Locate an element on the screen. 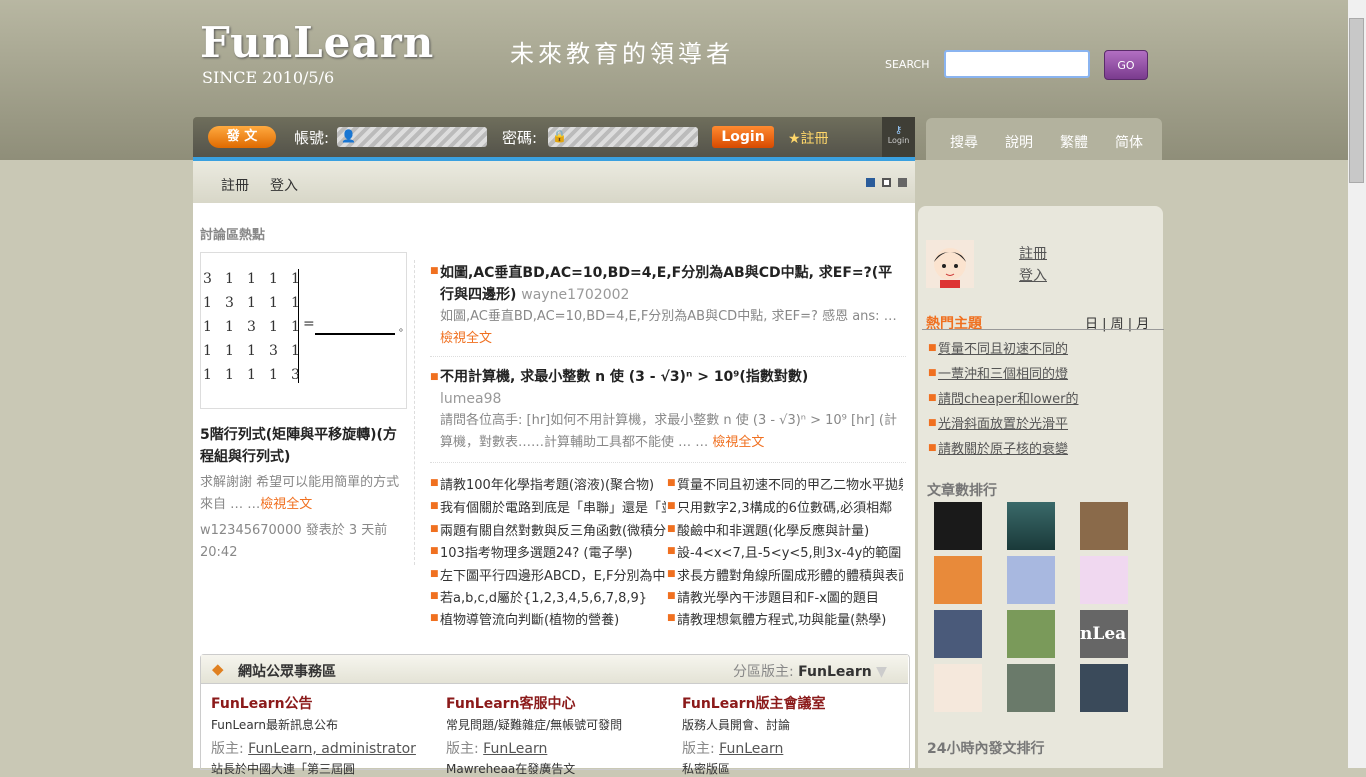 Image resolution: width=1366 pixels, height=777 pixels. list-item: 請教光學內干涉題目和F-x圖的題目 is located at coordinates (790, 596).